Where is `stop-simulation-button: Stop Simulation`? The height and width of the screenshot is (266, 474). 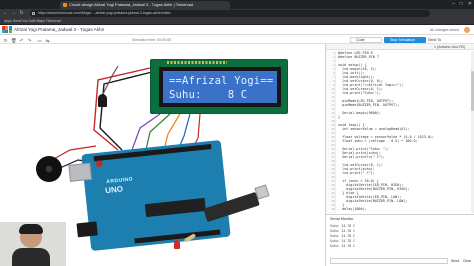
stop-simulation-button: Stop Simulation is located at coordinates (405, 40).